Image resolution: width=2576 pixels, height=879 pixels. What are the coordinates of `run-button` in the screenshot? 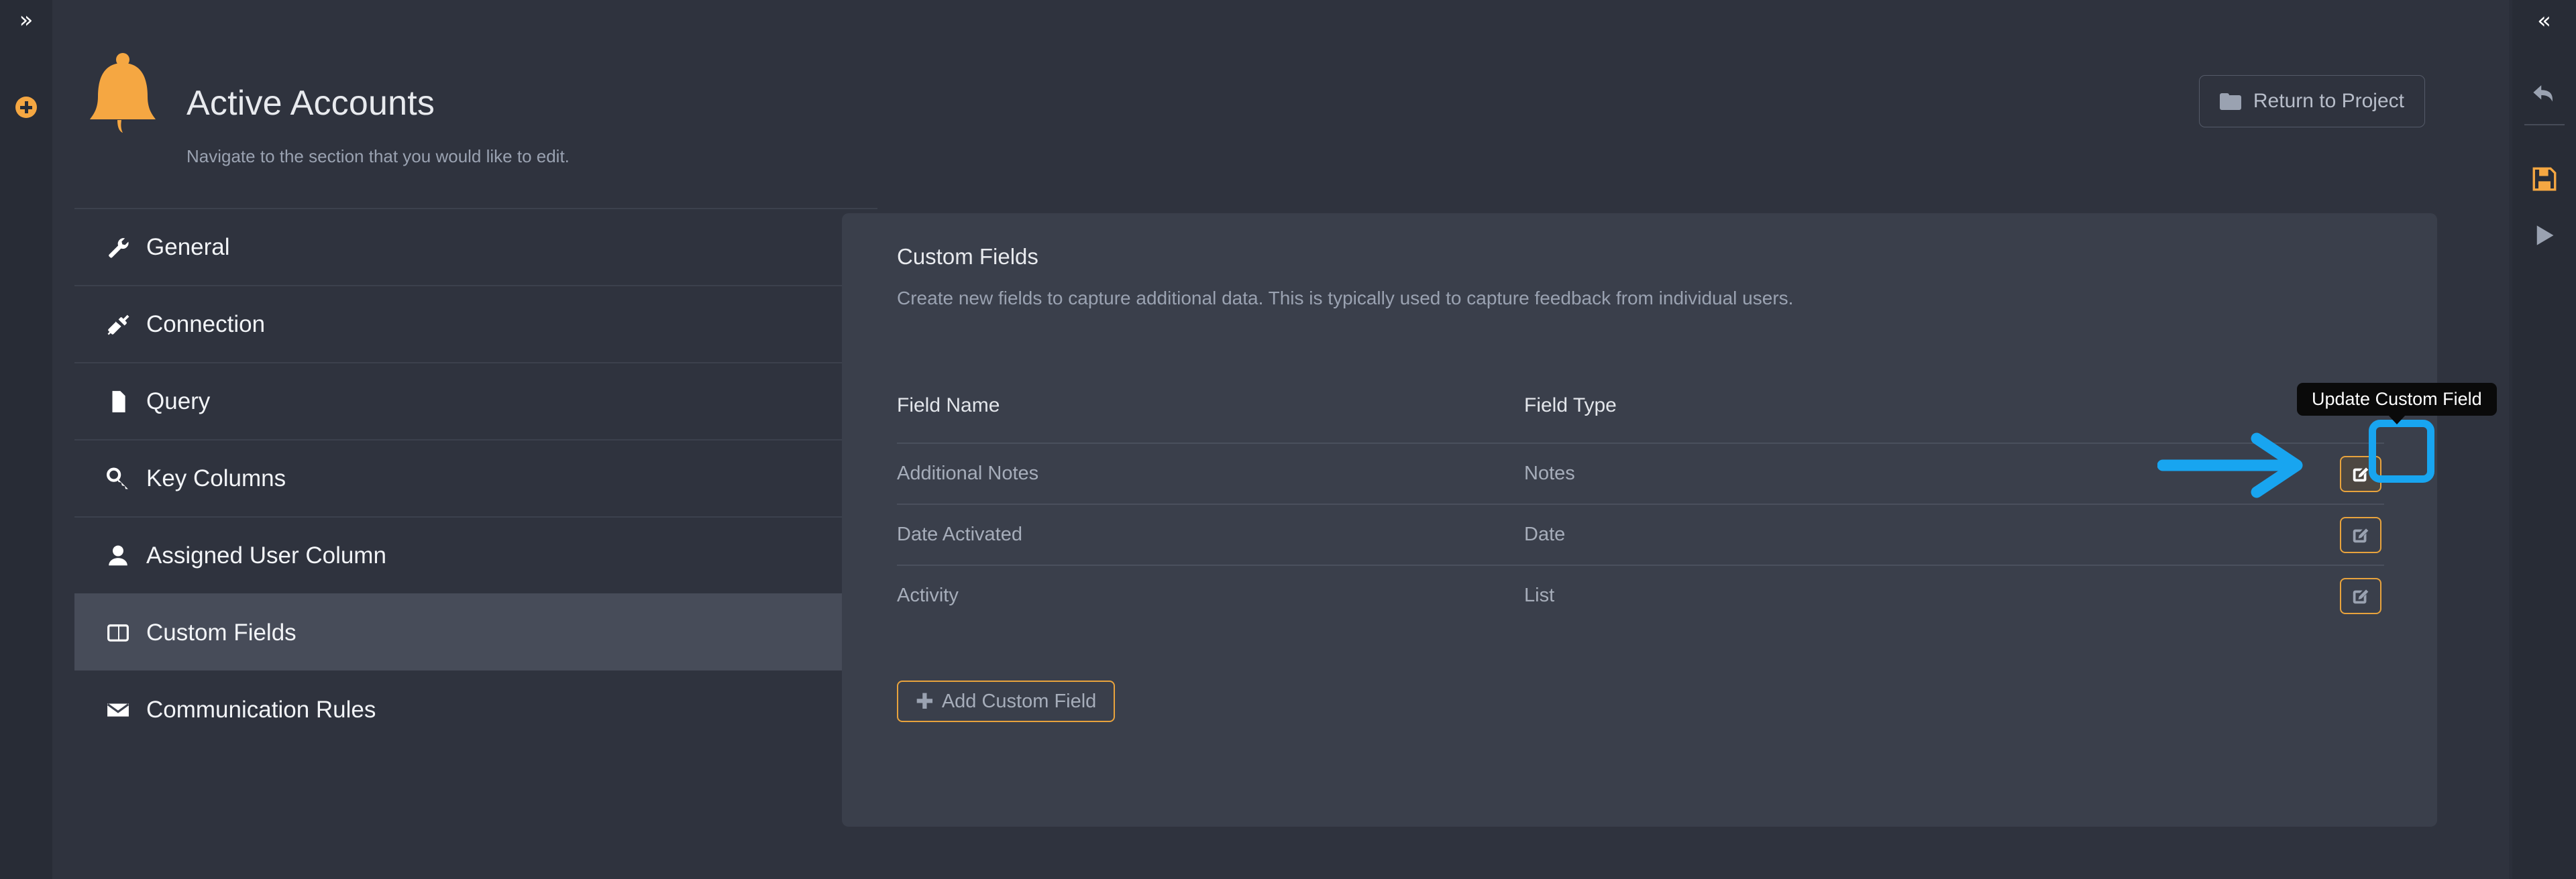 It's located at (2544, 235).